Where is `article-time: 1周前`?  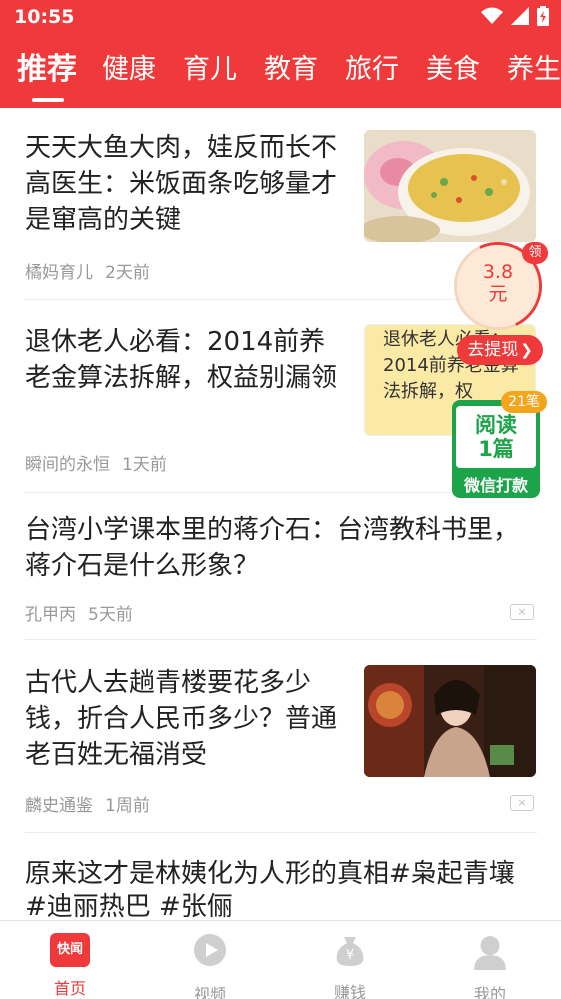
article-time: 1周前 is located at coordinates (127, 806).